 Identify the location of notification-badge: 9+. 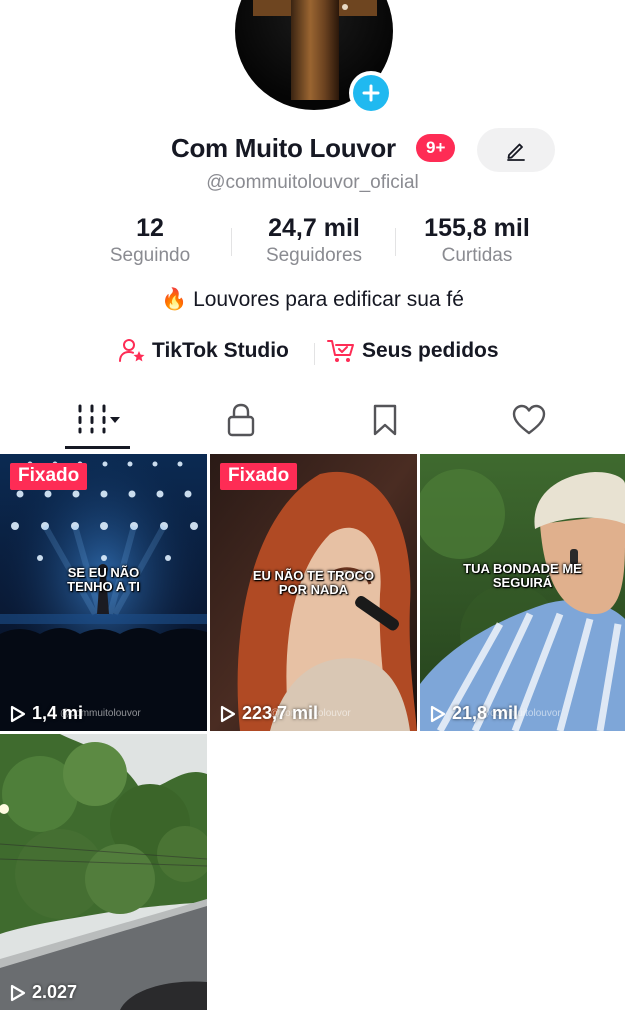
(436, 148).